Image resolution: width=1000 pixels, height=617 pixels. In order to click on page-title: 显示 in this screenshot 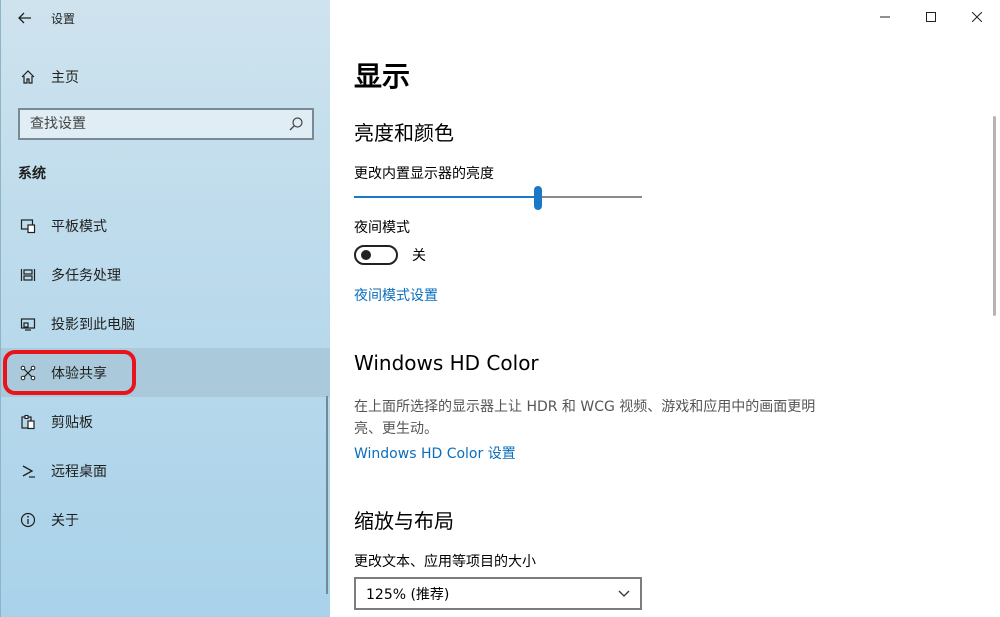, I will do `click(382, 76)`.